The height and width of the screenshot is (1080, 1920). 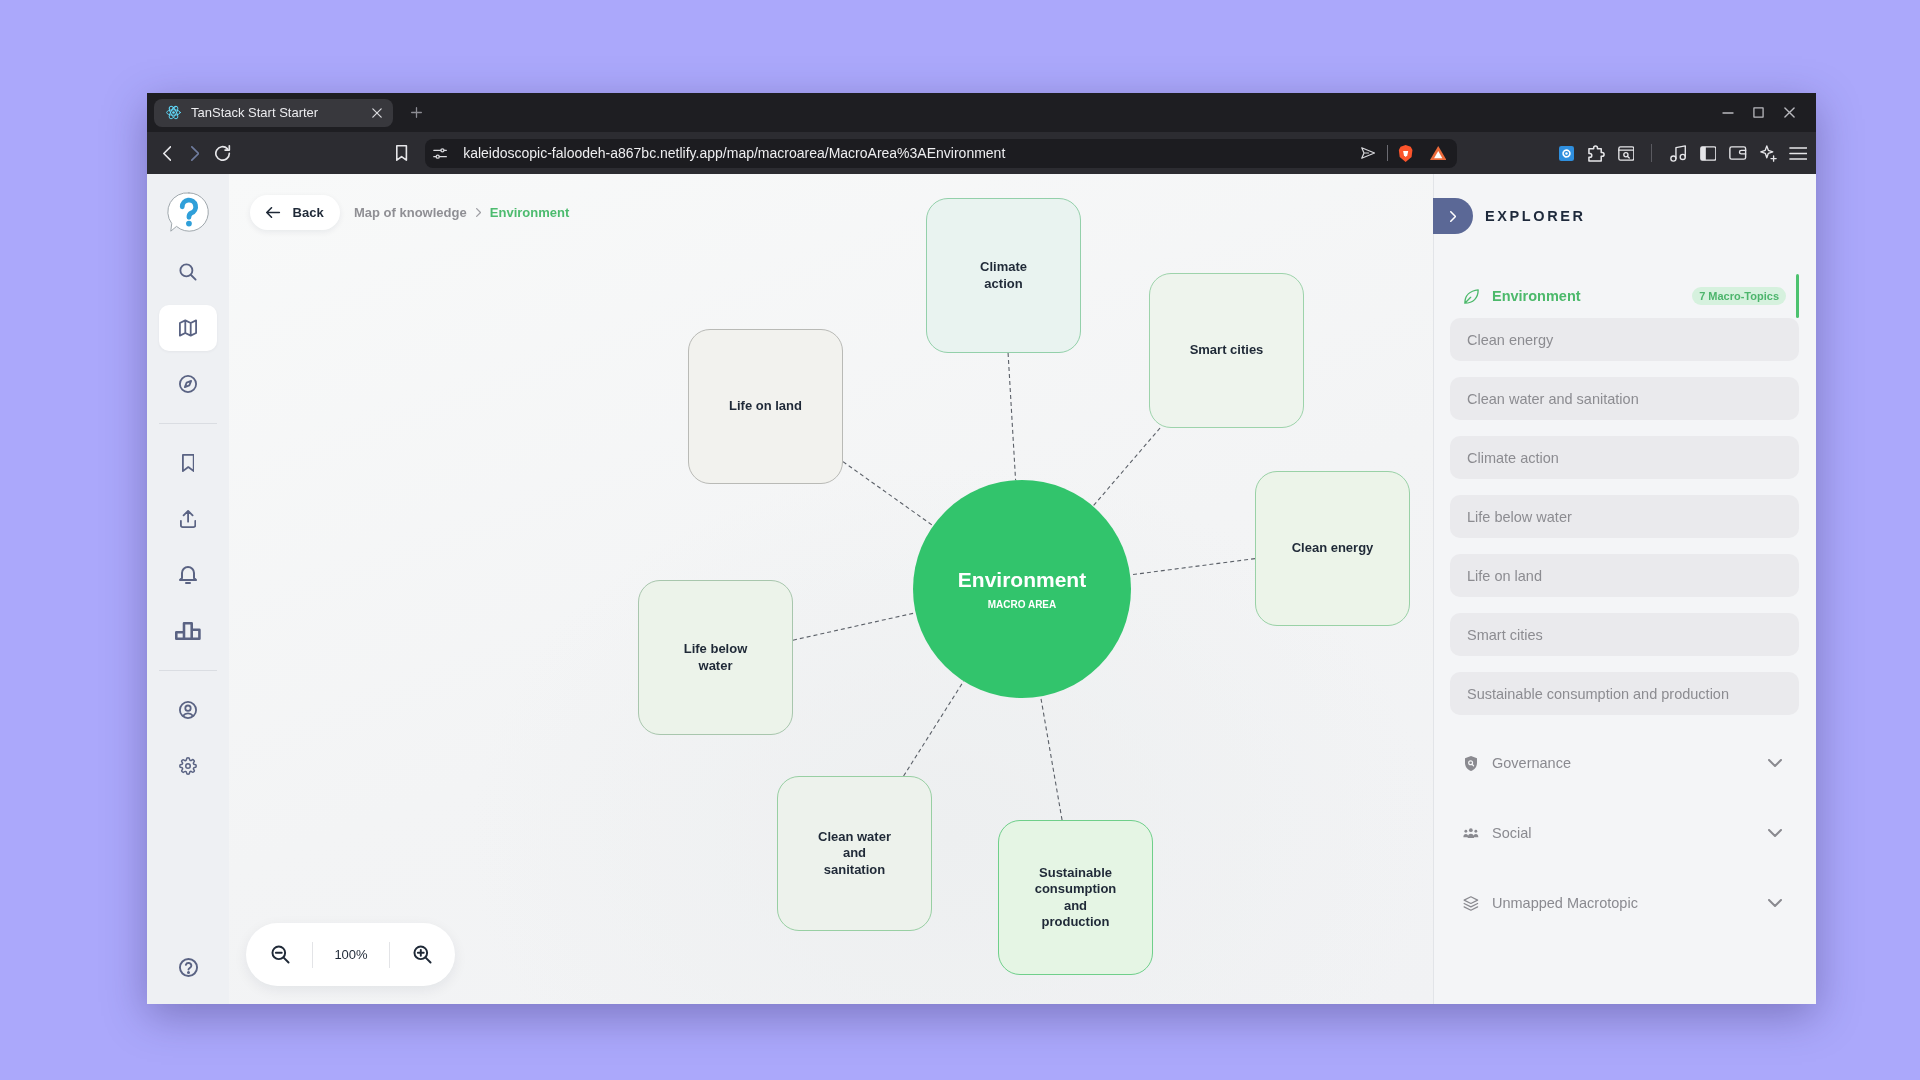 What do you see at coordinates (1624, 457) in the screenshot?
I see `topic-item: Climate action` at bounding box center [1624, 457].